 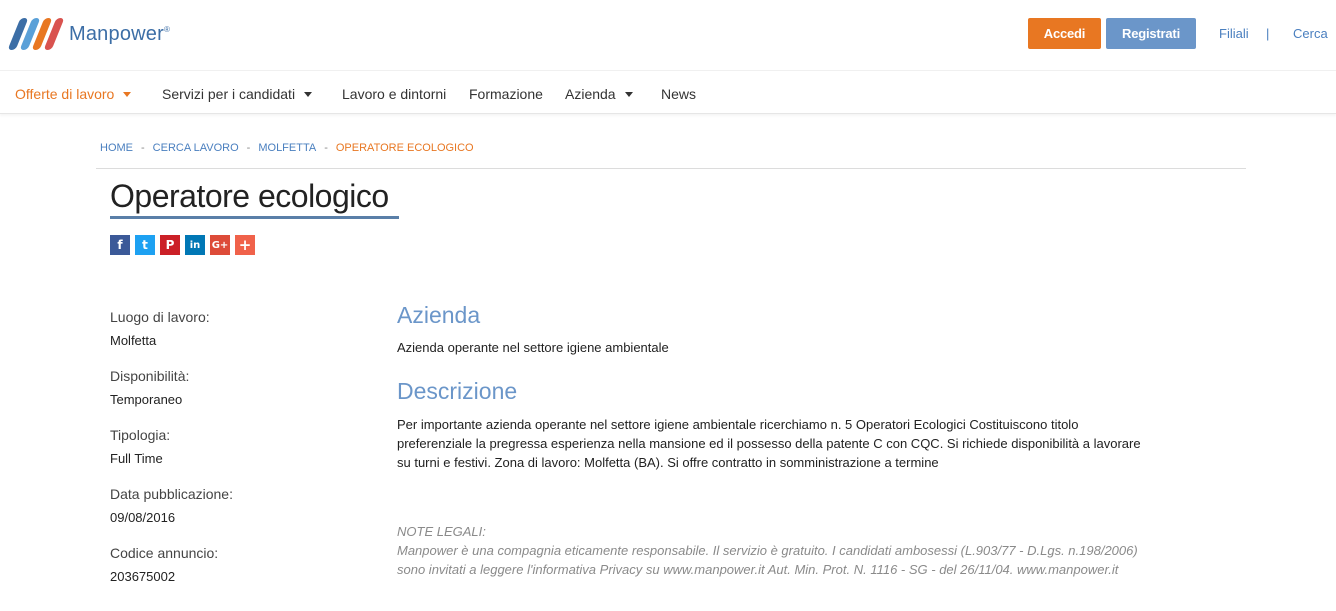 I want to click on social-share-bar: f t P in G+ +, so click(x=182, y=245).